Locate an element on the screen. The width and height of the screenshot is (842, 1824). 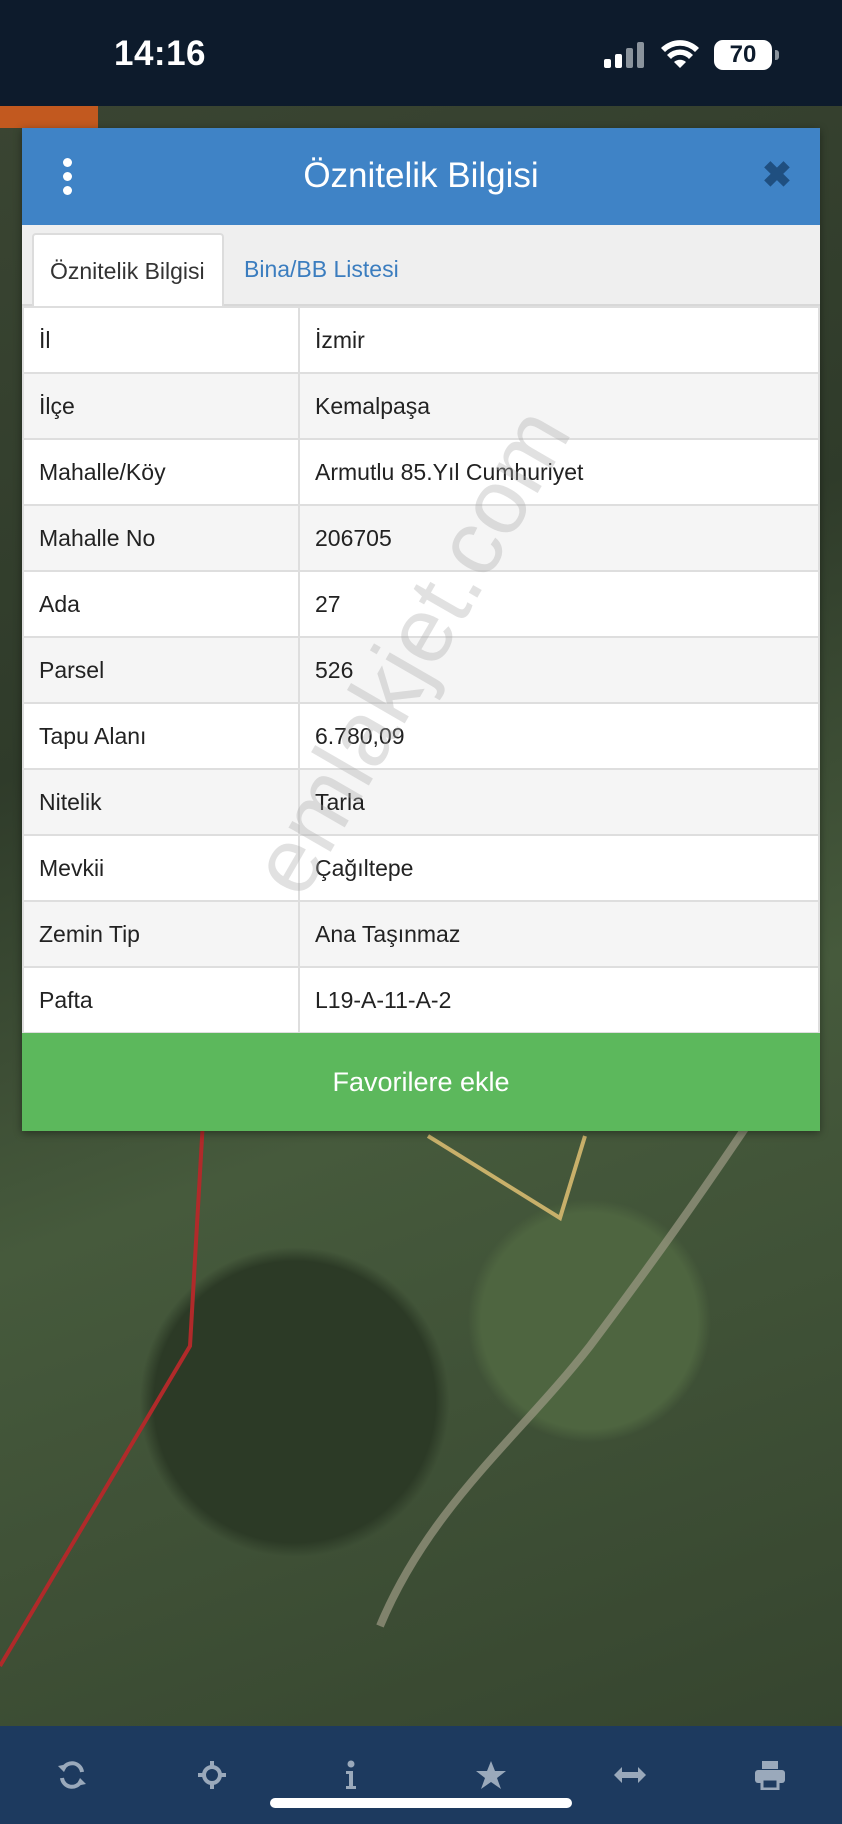
attribute-key: Nitelik is located at coordinates (161, 802).